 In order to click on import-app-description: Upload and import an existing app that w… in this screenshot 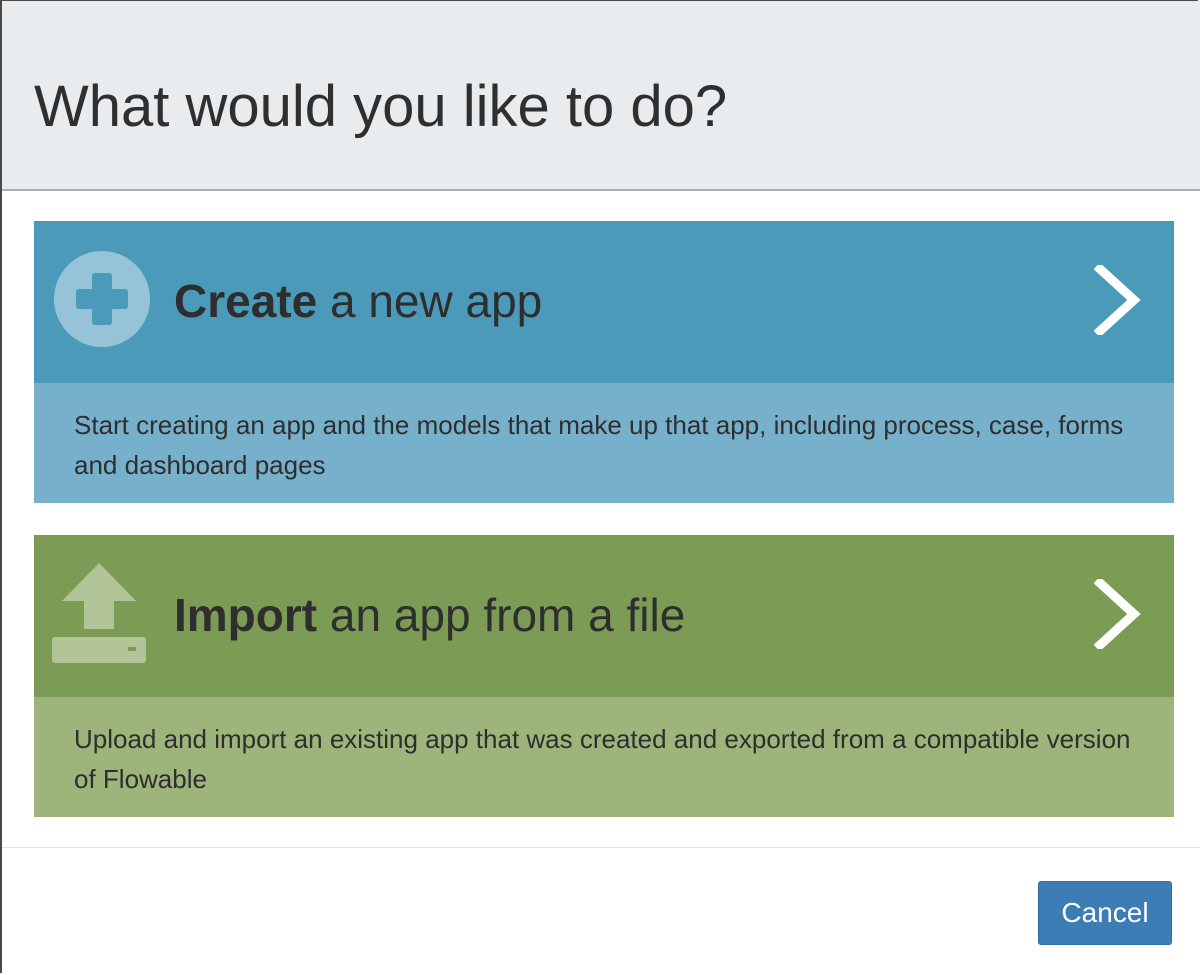, I will do `click(604, 757)`.